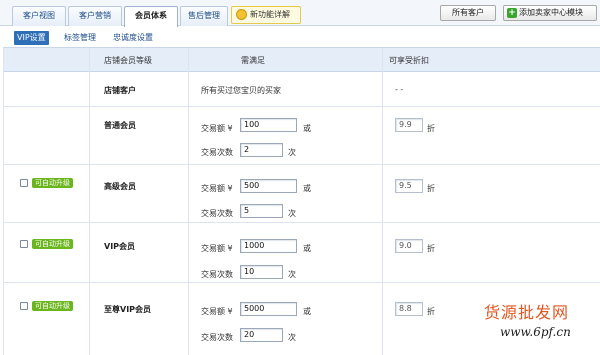 This screenshot has width=600, height=355. What do you see at coordinates (120, 125) in the screenshot?
I see `level-name: 普通会员` at bounding box center [120, 125].